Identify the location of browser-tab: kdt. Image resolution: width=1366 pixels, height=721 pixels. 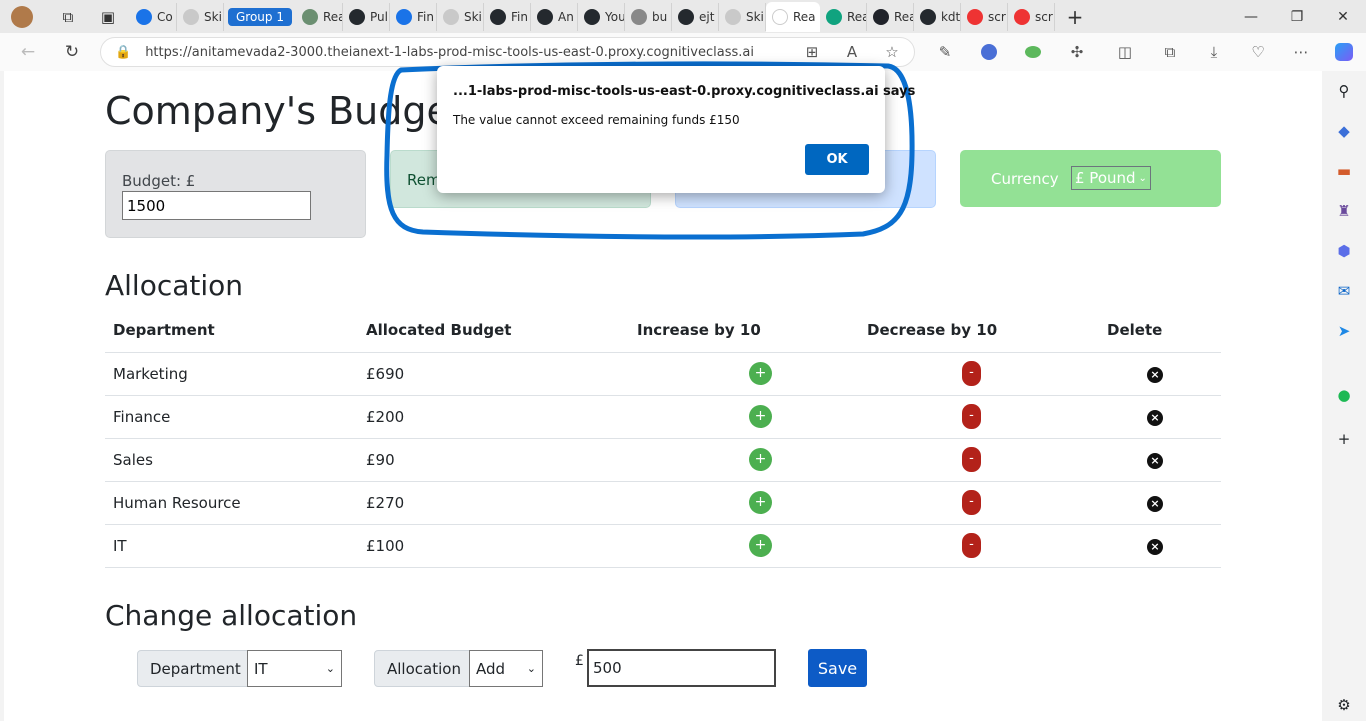
(937, 16).